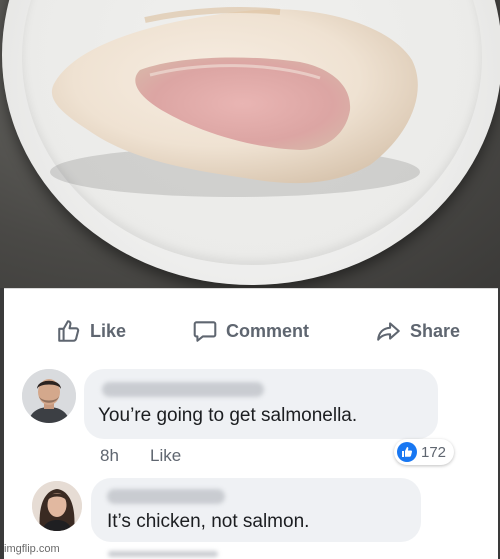 Image resolution: width=500 pixels, height=559 pixels. I want to click on comment-bubble: It’s chicken, not salmon., so click(256, 510).